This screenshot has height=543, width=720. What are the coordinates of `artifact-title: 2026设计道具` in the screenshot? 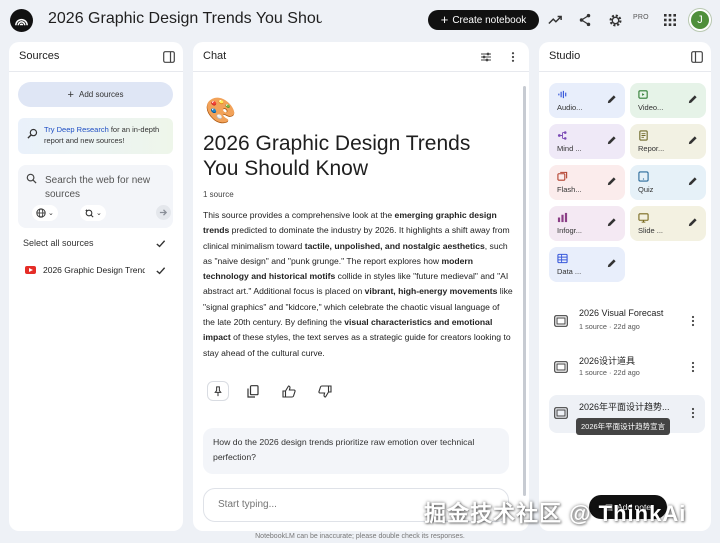 It's located at (607, 361).